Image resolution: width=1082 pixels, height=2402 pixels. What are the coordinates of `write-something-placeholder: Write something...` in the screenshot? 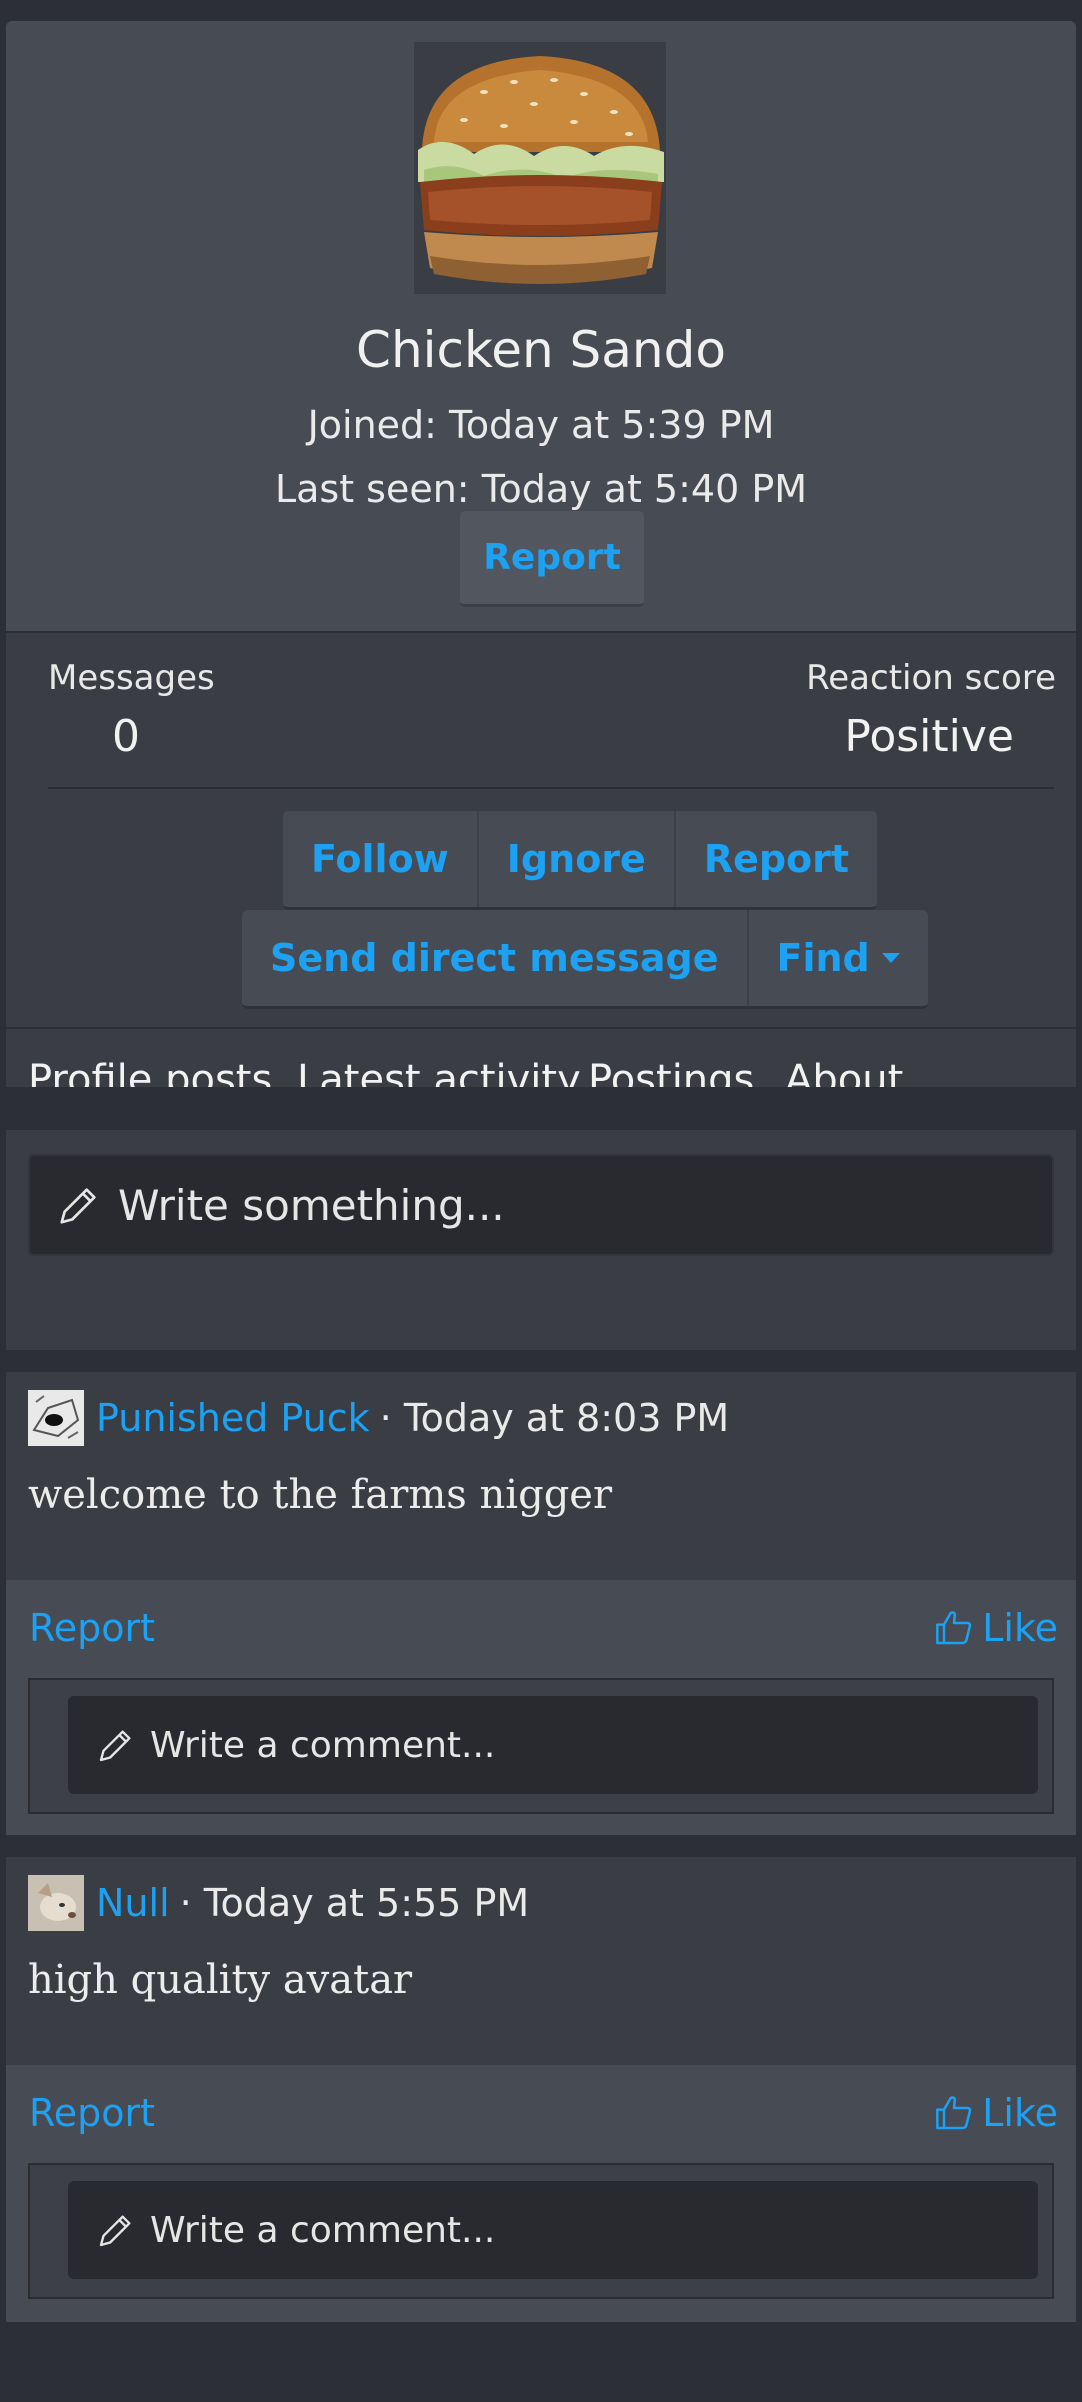 It's located at (311, 1205).